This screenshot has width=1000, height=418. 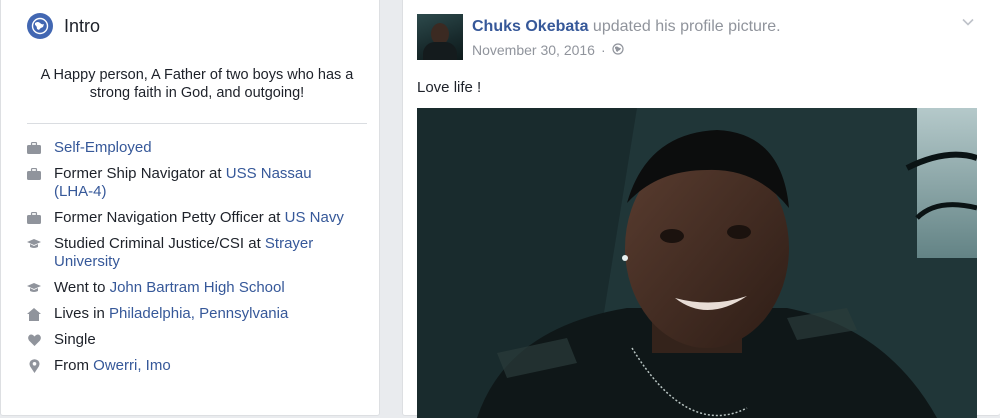 What do you see at coordinates (204, 148) in the screenshot?
I see `intro-item-text: Self-Employed` at bounding box center [204, 148].